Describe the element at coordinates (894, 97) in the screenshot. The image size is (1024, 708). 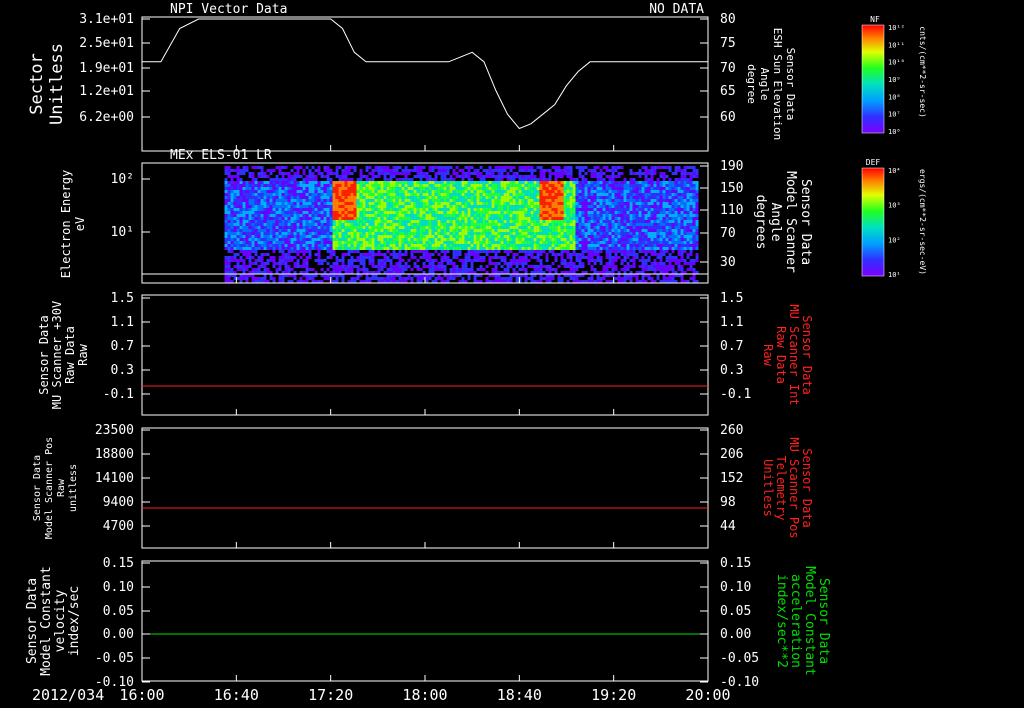
I see `colorbar-tick-label: 10⁸` at that location.